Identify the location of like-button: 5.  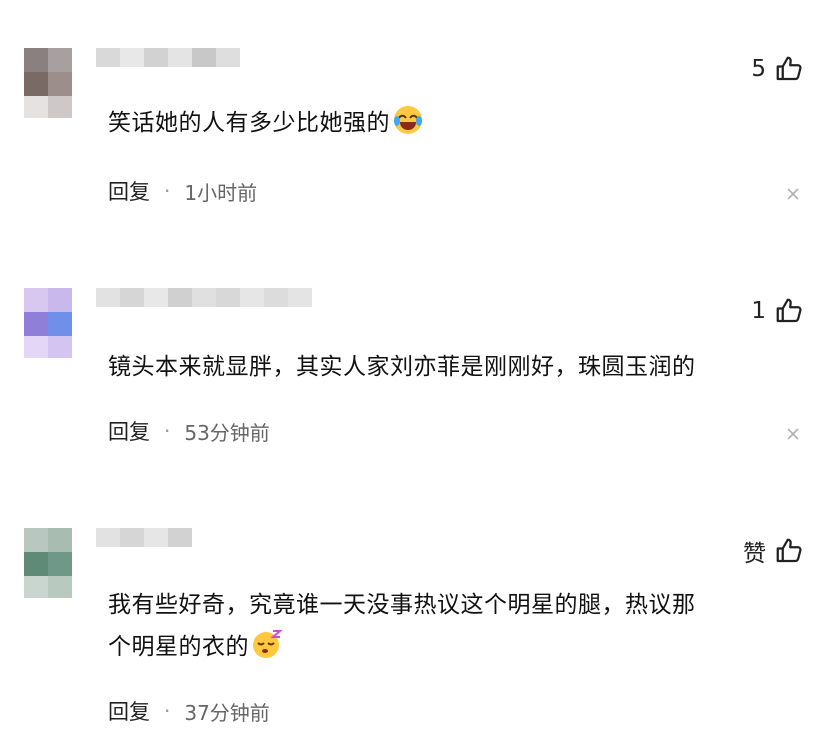
(777, 69).